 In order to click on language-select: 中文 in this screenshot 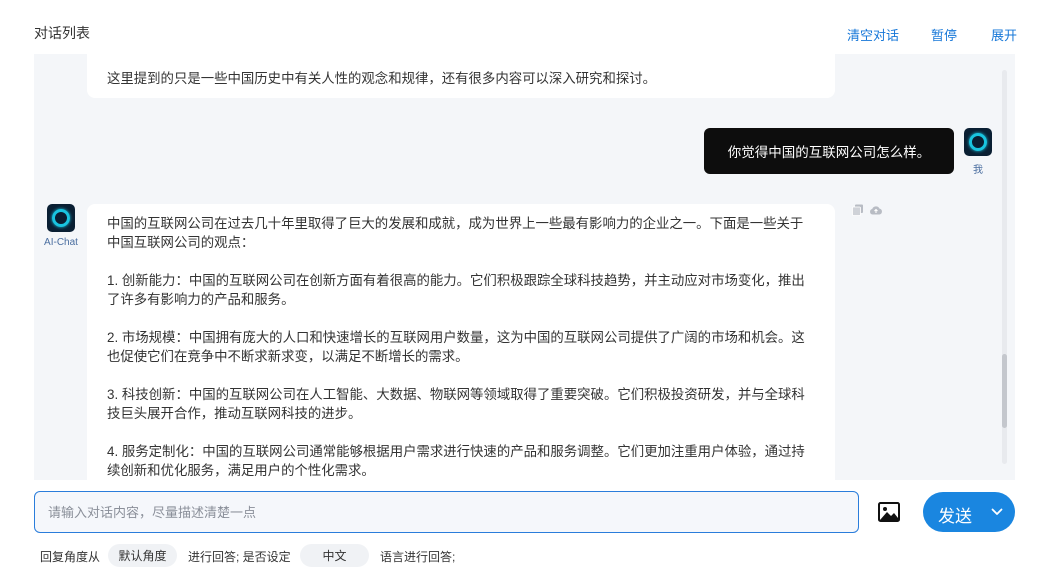, I will do `click(334, 555)`.